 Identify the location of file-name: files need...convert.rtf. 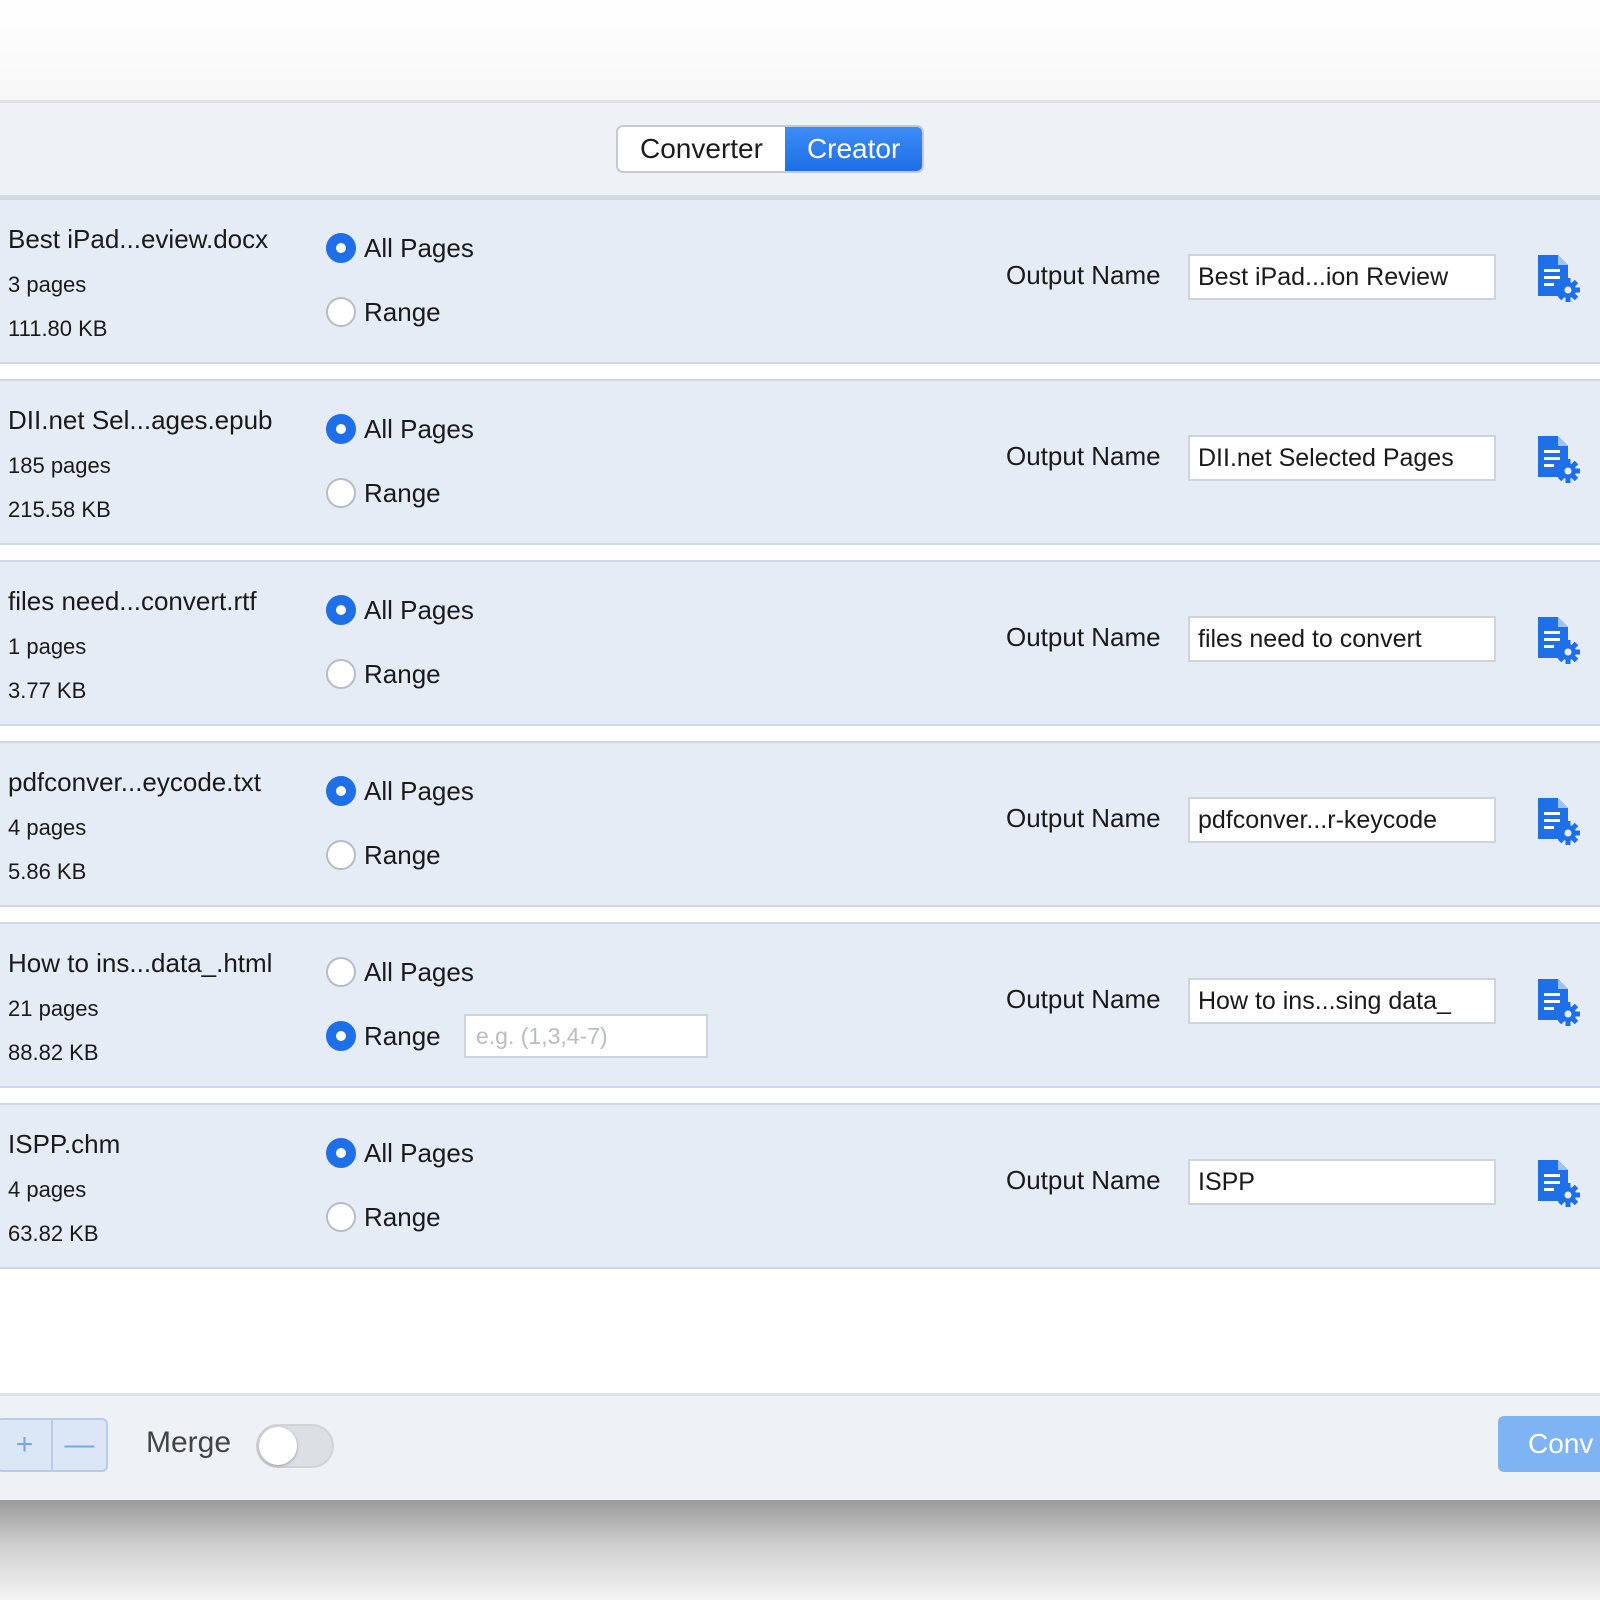
(132, 601).